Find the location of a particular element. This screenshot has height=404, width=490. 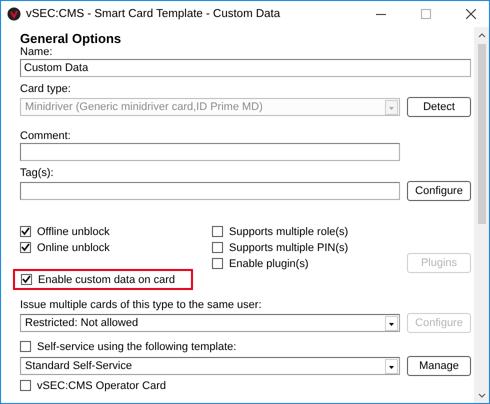

issue-multiple-dropdown: Restricted: Not allowed is located at coordinates (210, 323).